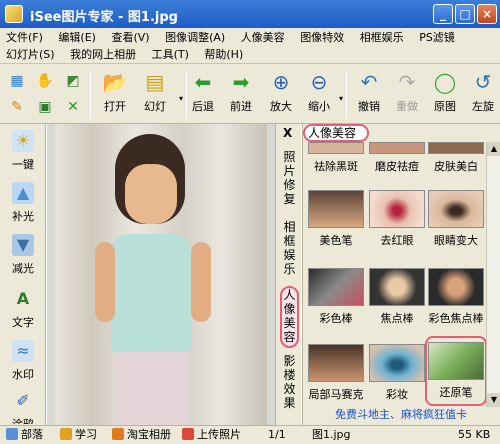 This screenshot has width=500, height=444. Describe the element at coordinates (397, 219) in the screenshot. I see `effect-red-eye: 去红眼` at that location.